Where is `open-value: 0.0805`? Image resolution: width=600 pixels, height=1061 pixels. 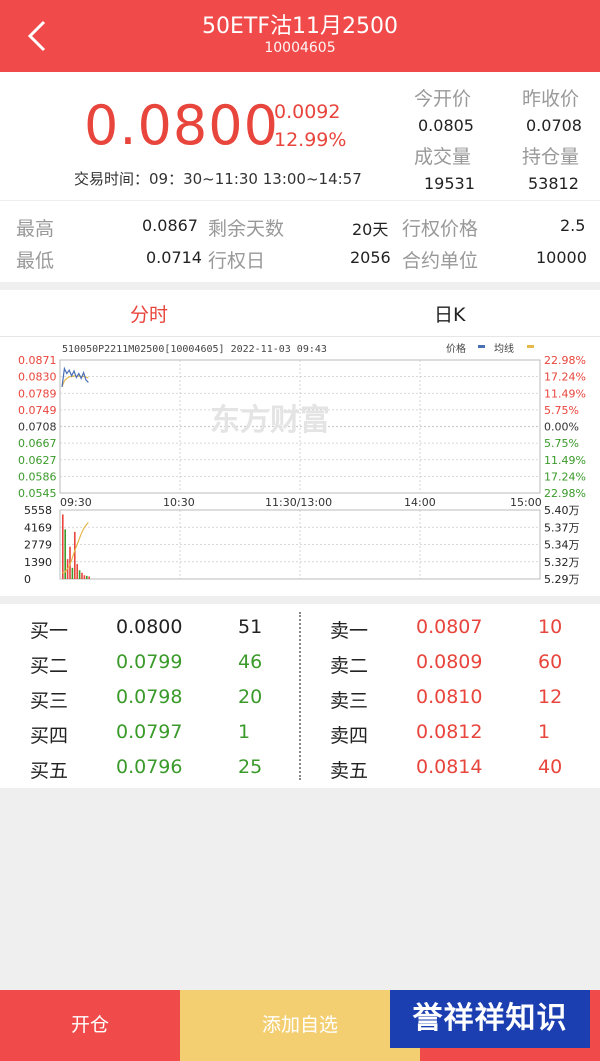 open-value: 0.0805 is located at coordinates (446, 125).